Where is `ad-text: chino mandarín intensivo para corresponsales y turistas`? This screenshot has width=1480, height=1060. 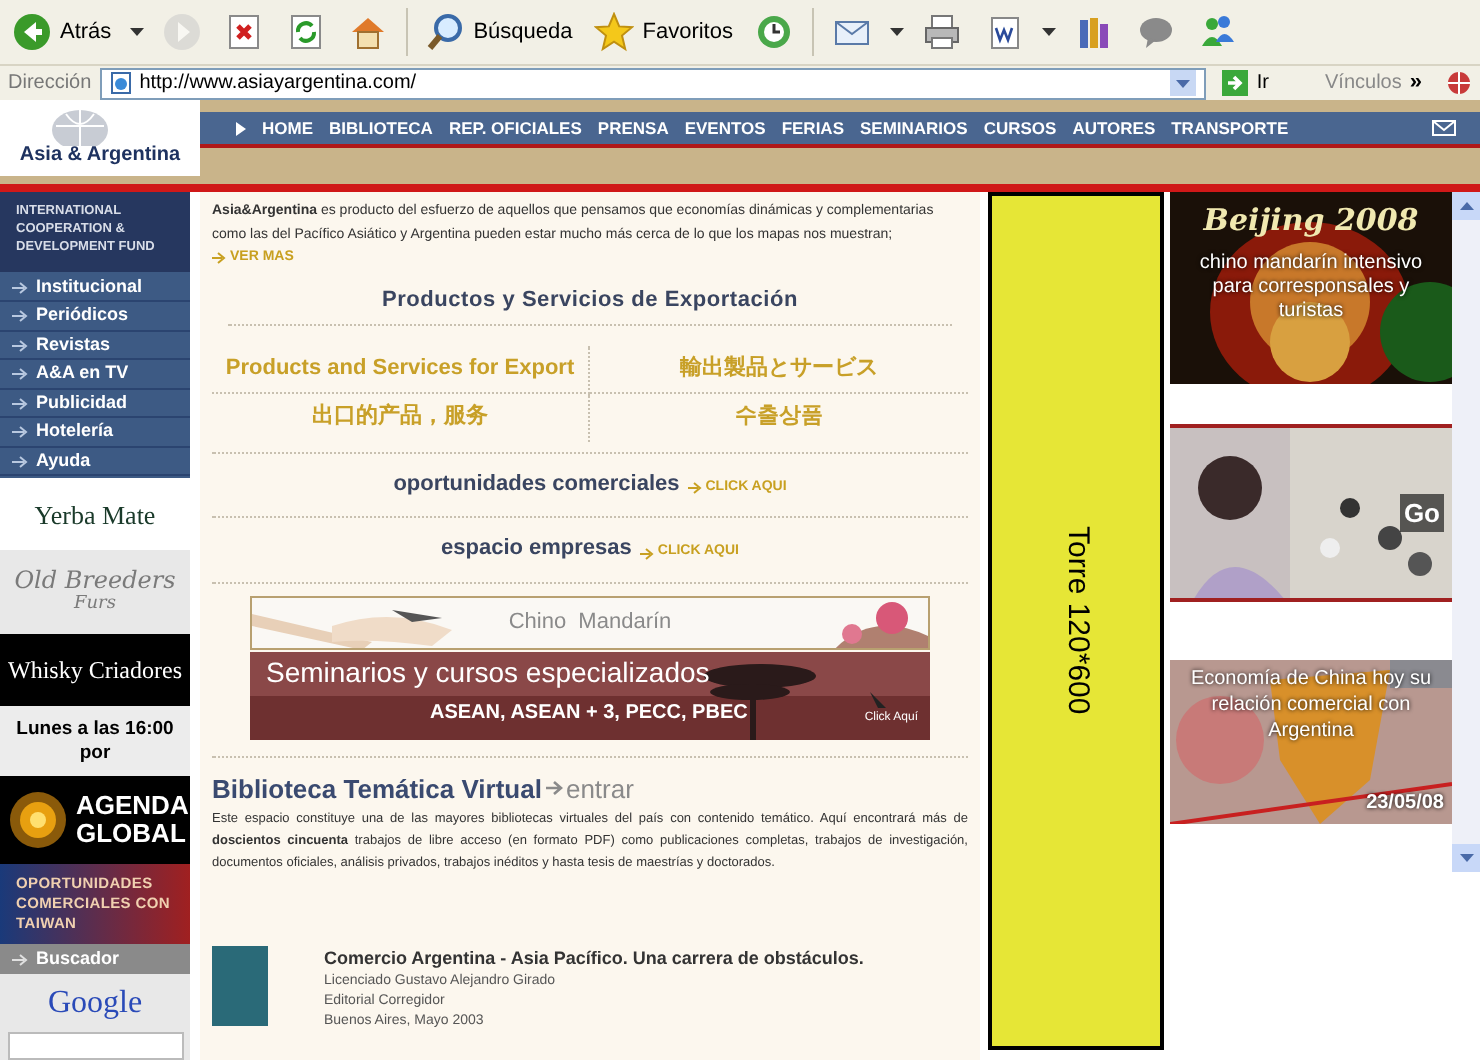 ad-text: chino mandarín intensivo para corresponsales y turistas is located at coordinates (1311, 287).